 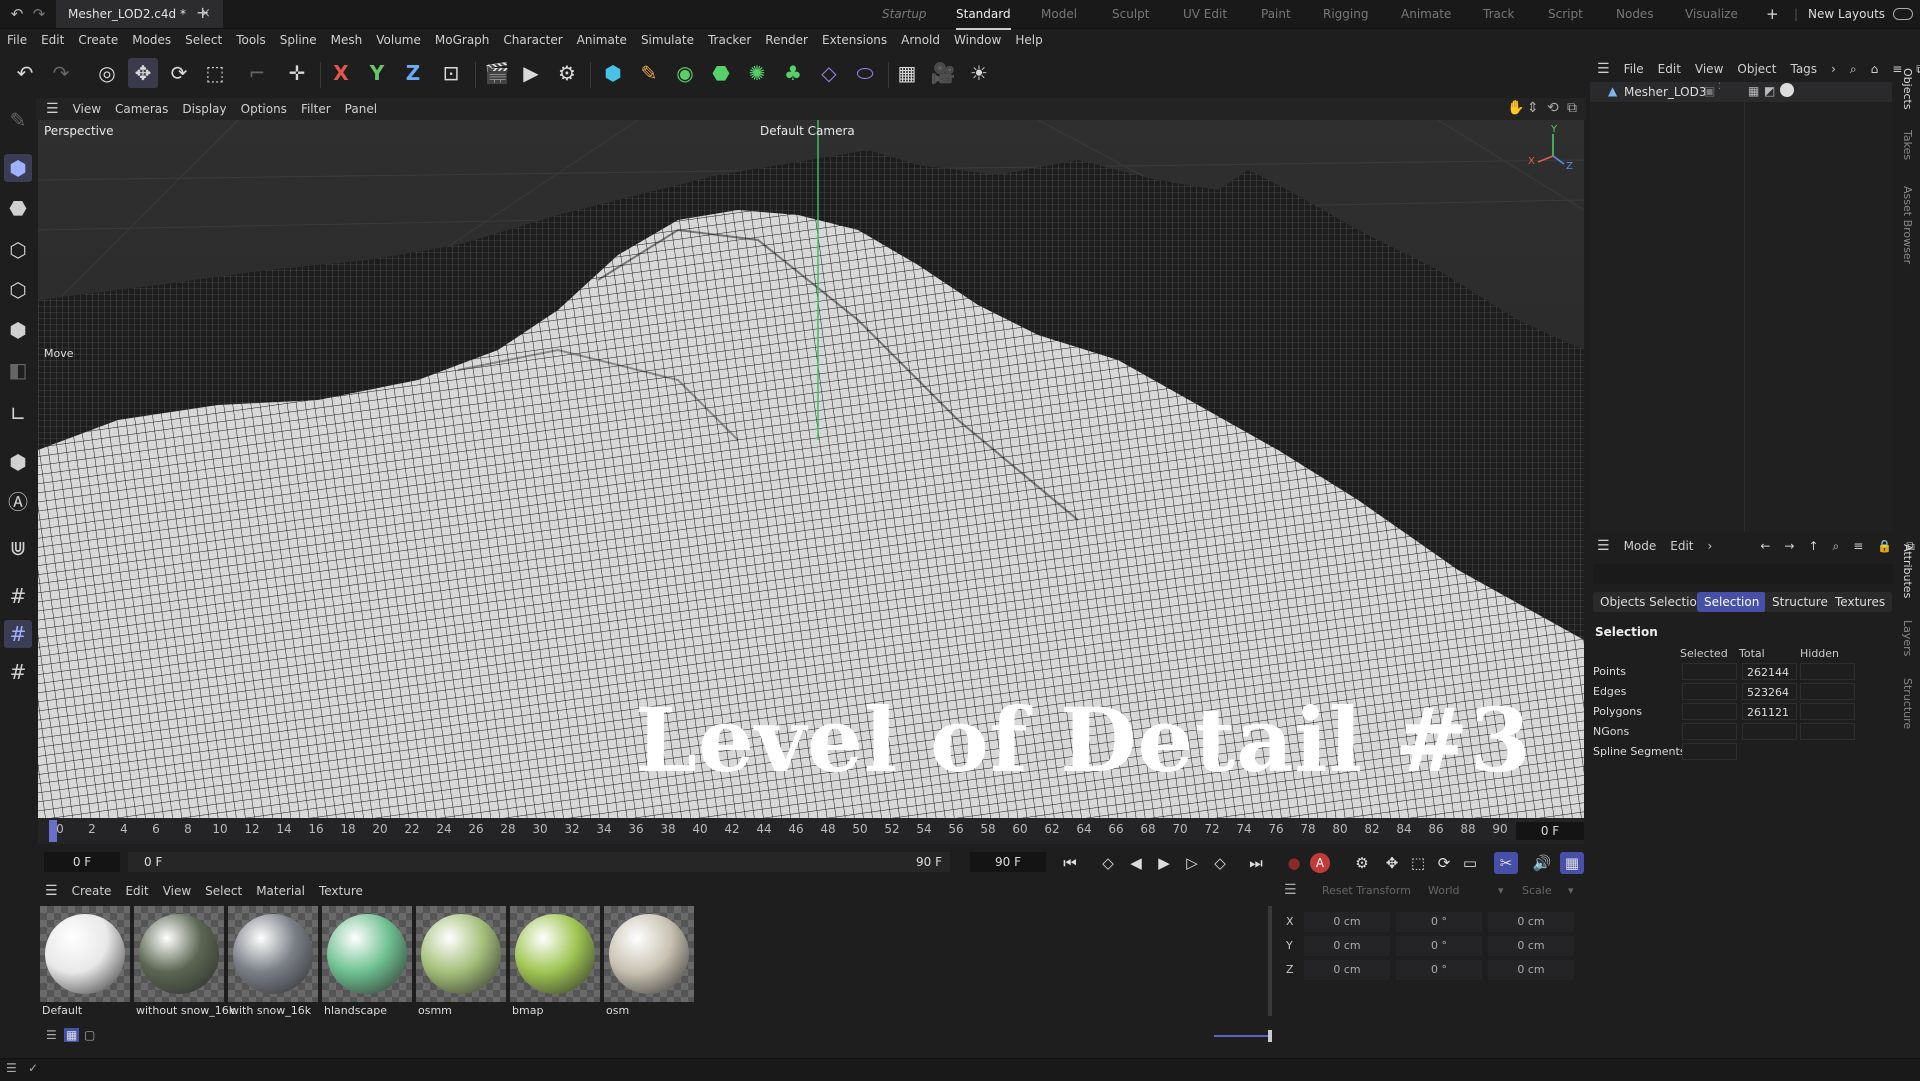 What do you see at coordinates (18, 634) in the screenshot?
I see `snap-grid-icon: #` at bounding box center [18, 634].